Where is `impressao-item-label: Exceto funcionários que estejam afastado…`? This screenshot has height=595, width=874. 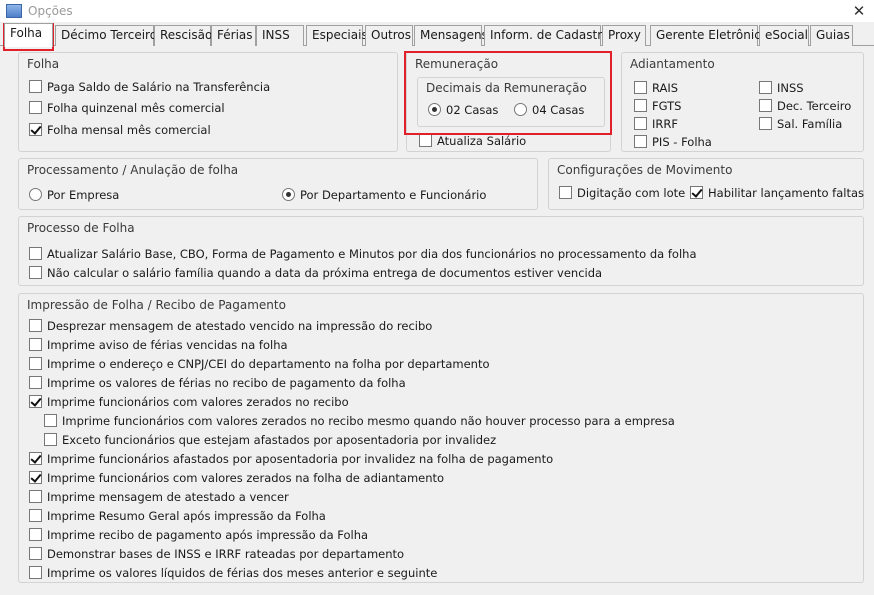
impressao-item-label: Exceto funcionários que estejam afastado… is located at coordinates (279, 440).